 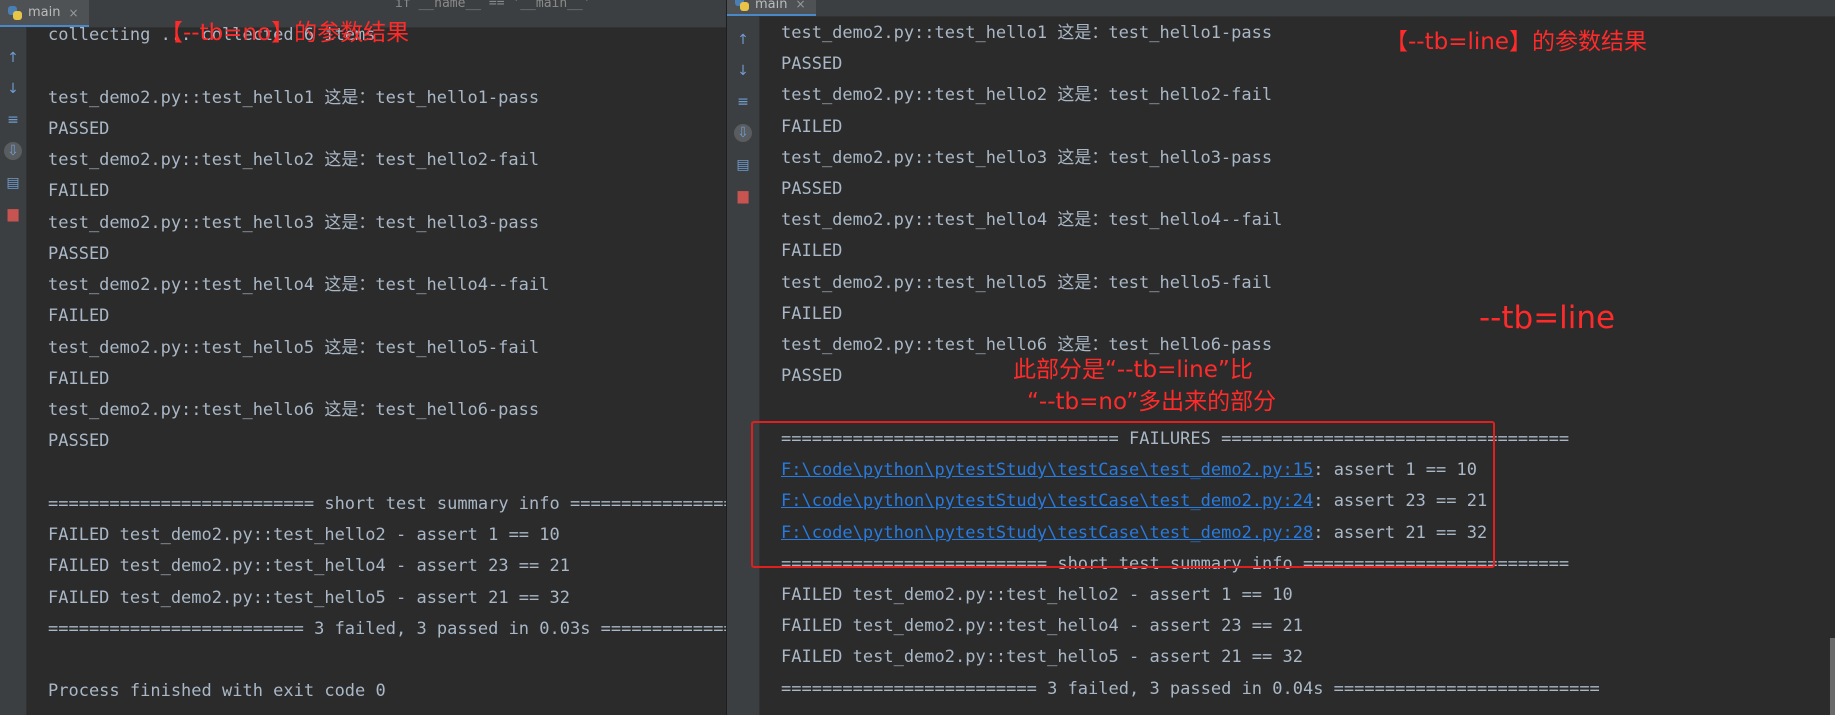 I want to click on left-tool-strip: ↑ ↓ ≡ ⇩ ▤ ▆, so click(x=13, y=371).